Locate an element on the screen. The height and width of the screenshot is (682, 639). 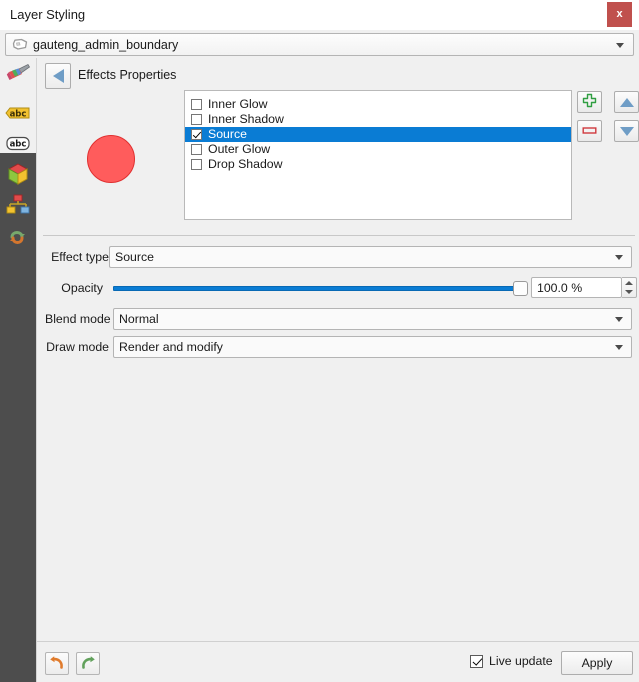
list-item: Inner Shadow is located at coordinates (378, 119).